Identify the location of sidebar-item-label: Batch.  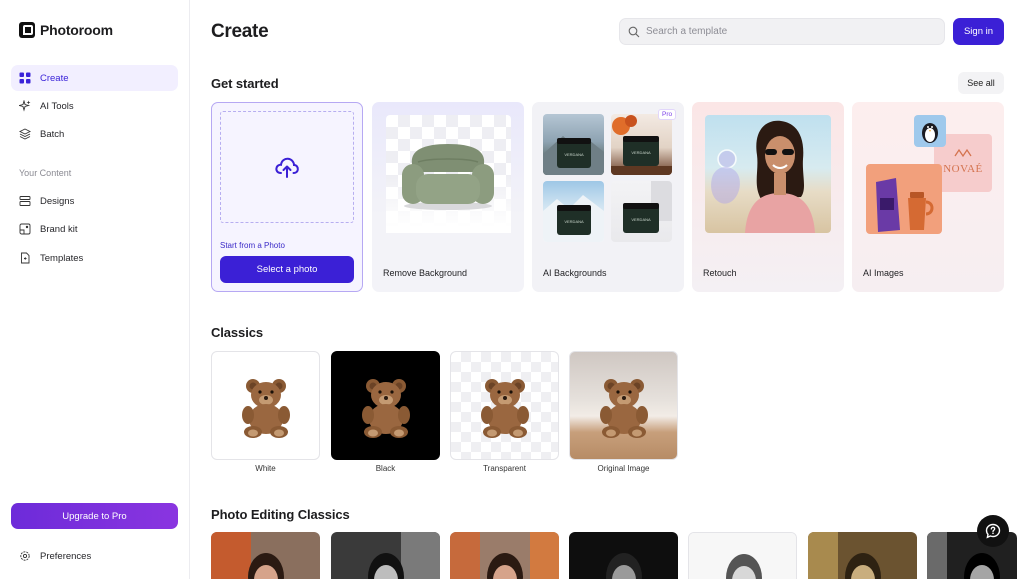
(52, 134).